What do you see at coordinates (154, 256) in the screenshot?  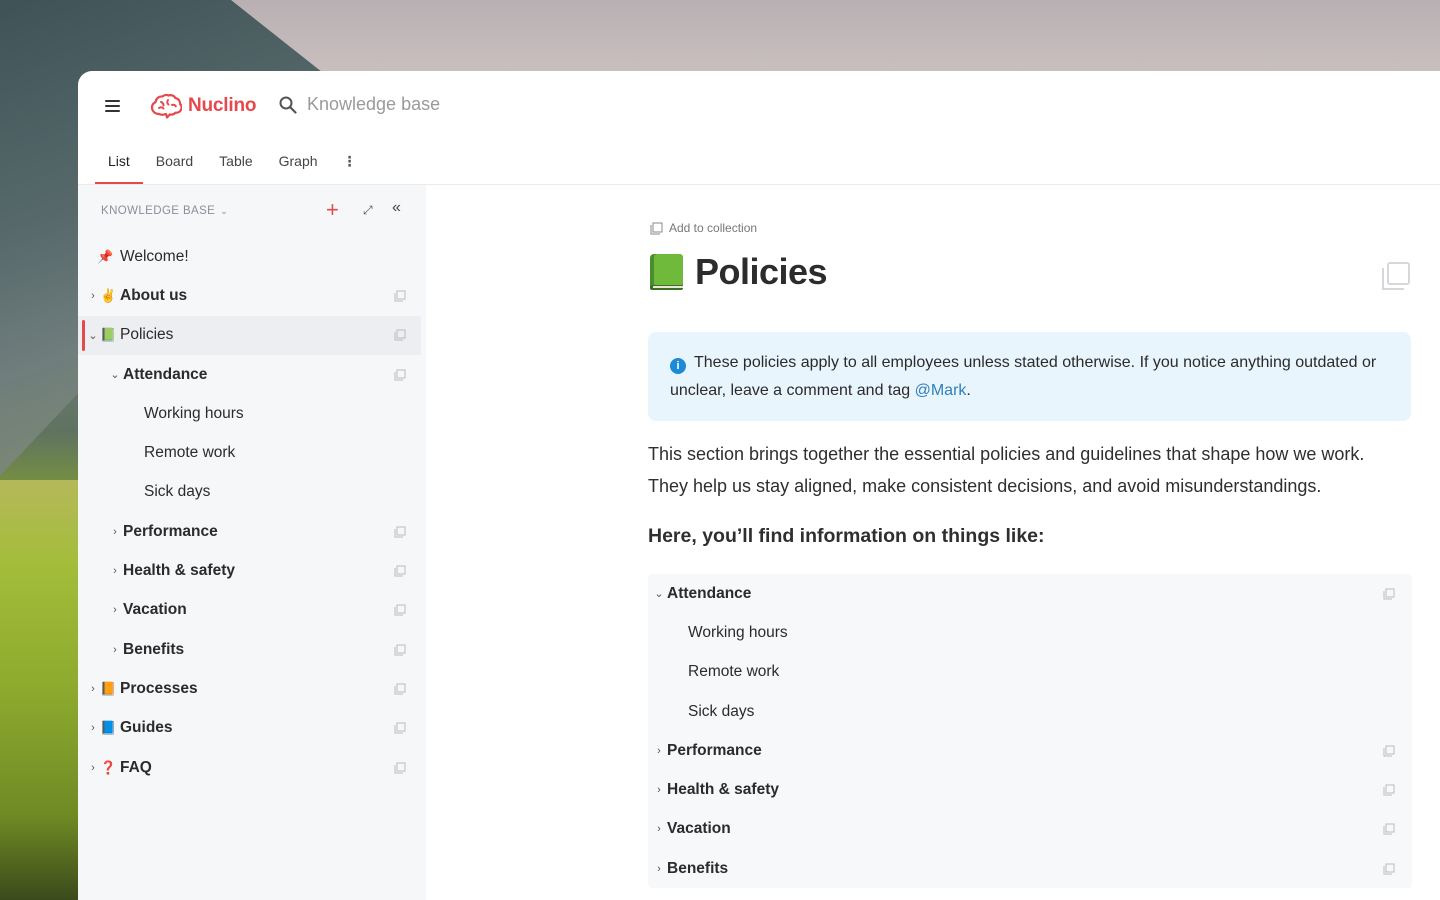 I see `sidebar-item-label: Welcome!` at bounding box center [154, 256].